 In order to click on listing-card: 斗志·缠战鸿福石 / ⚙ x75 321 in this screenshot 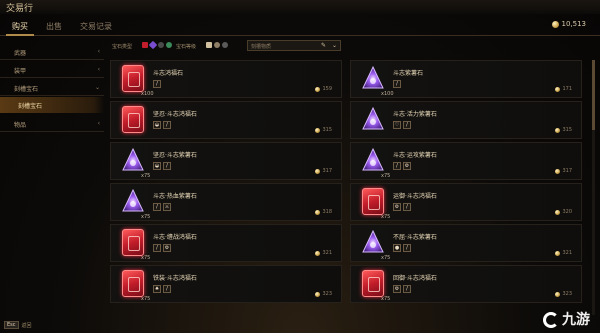, I will do `click(226, 243)`.